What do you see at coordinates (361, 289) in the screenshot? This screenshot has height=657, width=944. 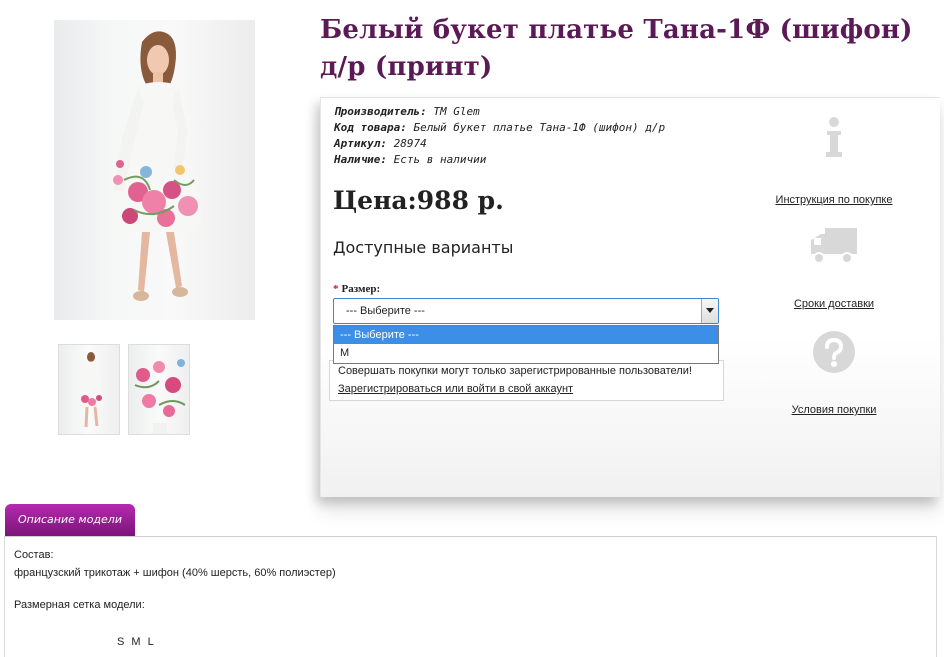 I see `size-label-text: Размер:` at bounding box center [361, 289].